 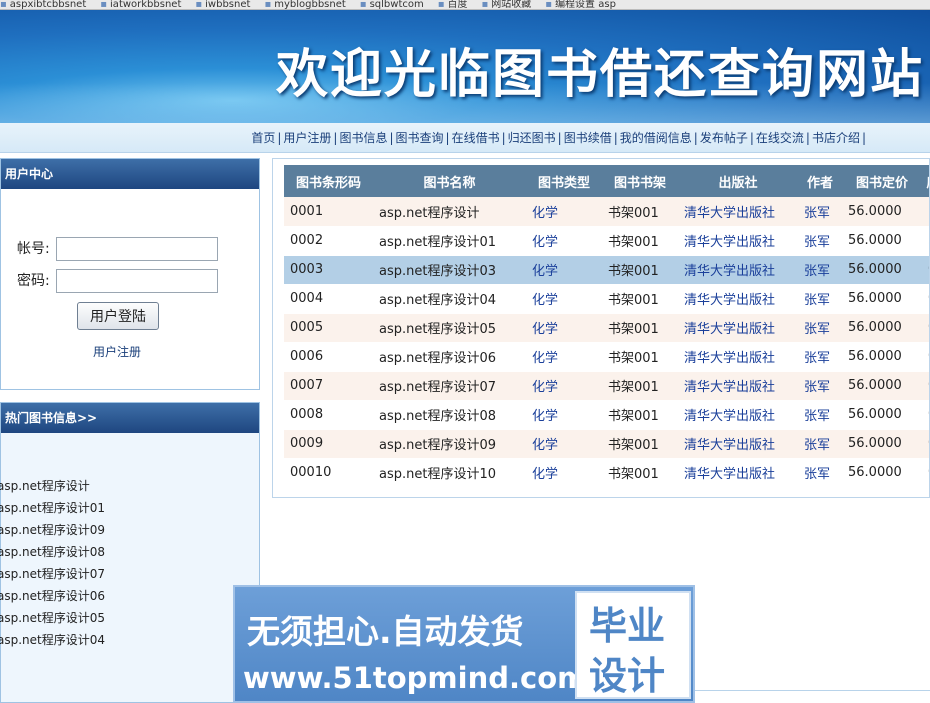 What do you see at coordinates (33, 249) in the screenshot?
I see `account-label: 帐号:` at bounding box center [33, 249].